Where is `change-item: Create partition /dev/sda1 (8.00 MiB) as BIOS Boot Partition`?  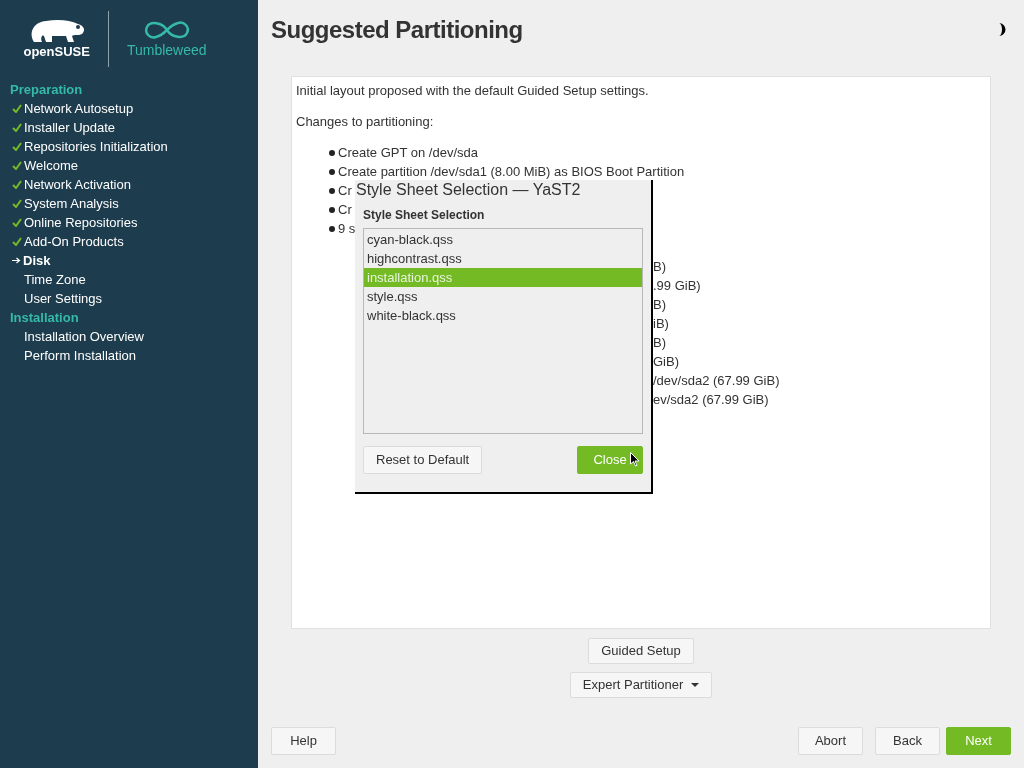 change-item: Create partition /dev/sda1 (8.00 MiB) as BIOS Boot Partition is located at coordinates (511, 171).